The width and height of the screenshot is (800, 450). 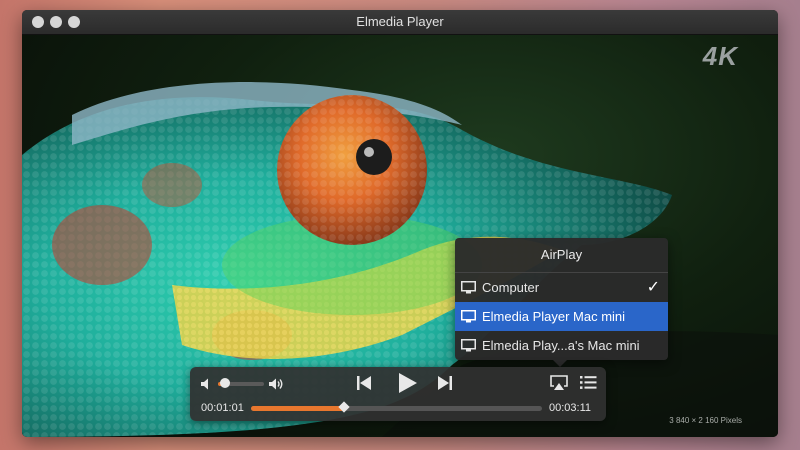 I want to click on airplay-item-elmedia-mac-mini: Elmedia Player Mac mini, so click(x=561, y=316).